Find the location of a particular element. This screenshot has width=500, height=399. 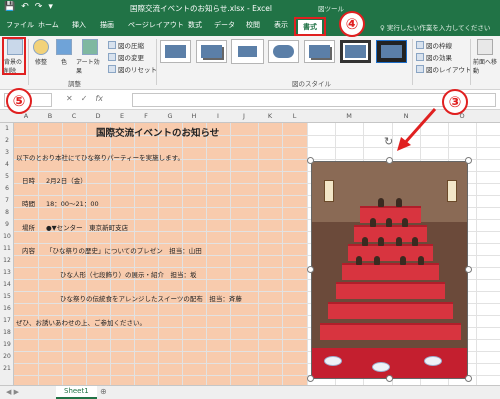

row-header: 15 is located at coordinates (7, 296).